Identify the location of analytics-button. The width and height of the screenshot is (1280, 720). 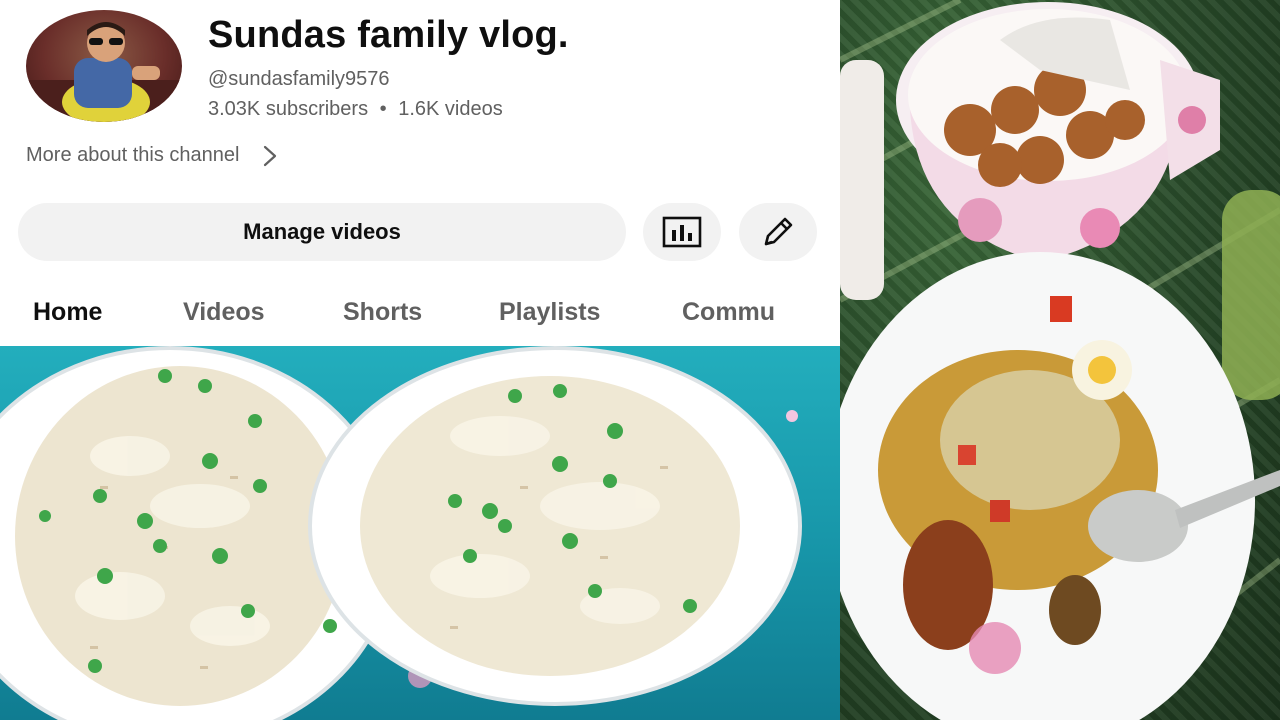
(682, 232).